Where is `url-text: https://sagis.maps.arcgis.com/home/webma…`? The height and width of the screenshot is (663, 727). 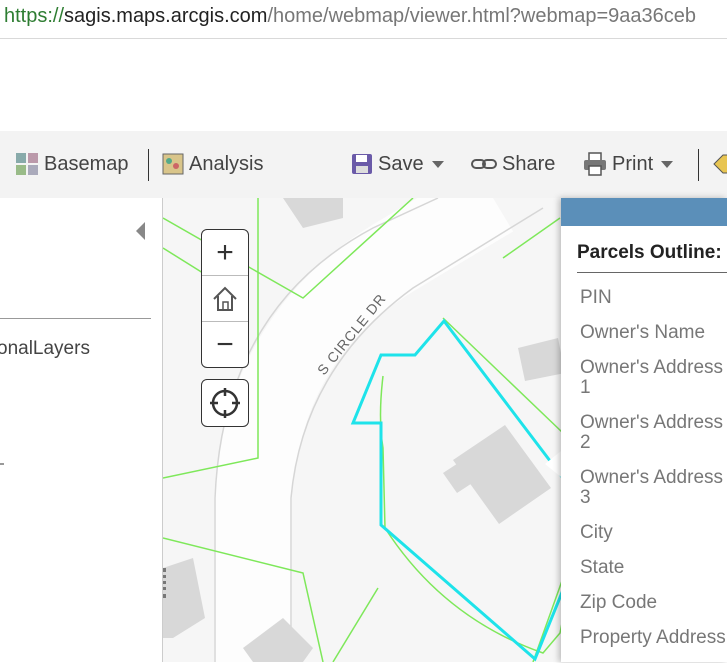 url-text: https://sagis.maps.arcgis.com/home/webma… is located at coordinates (350, 16).